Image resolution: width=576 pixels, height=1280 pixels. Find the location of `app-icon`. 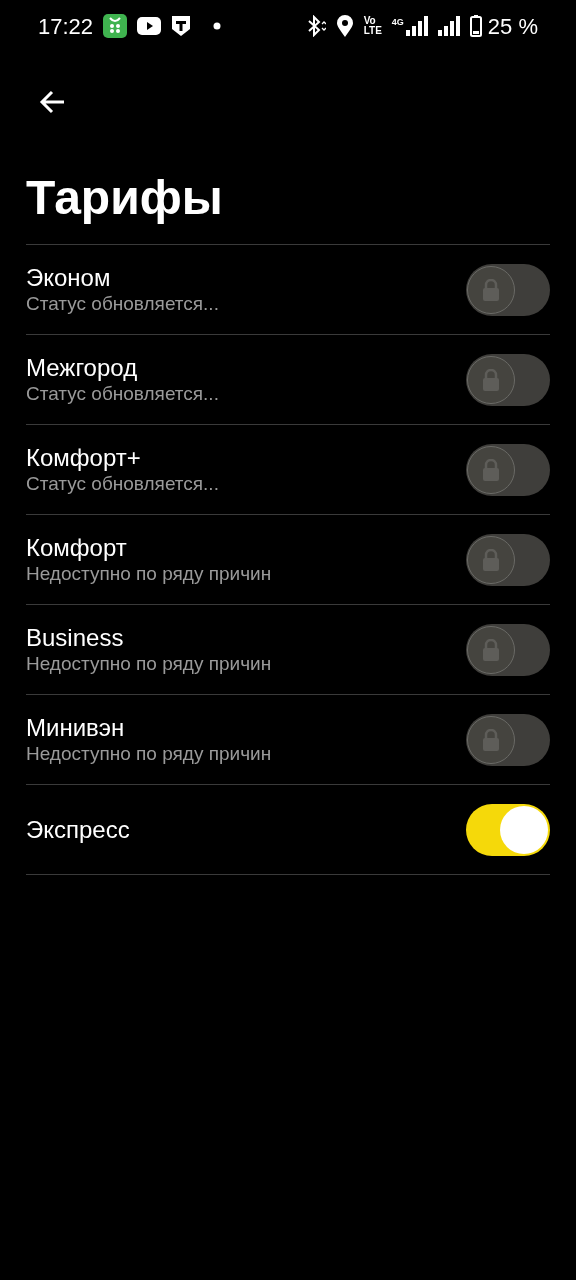

app-icon is located at coordinates (115, 26).